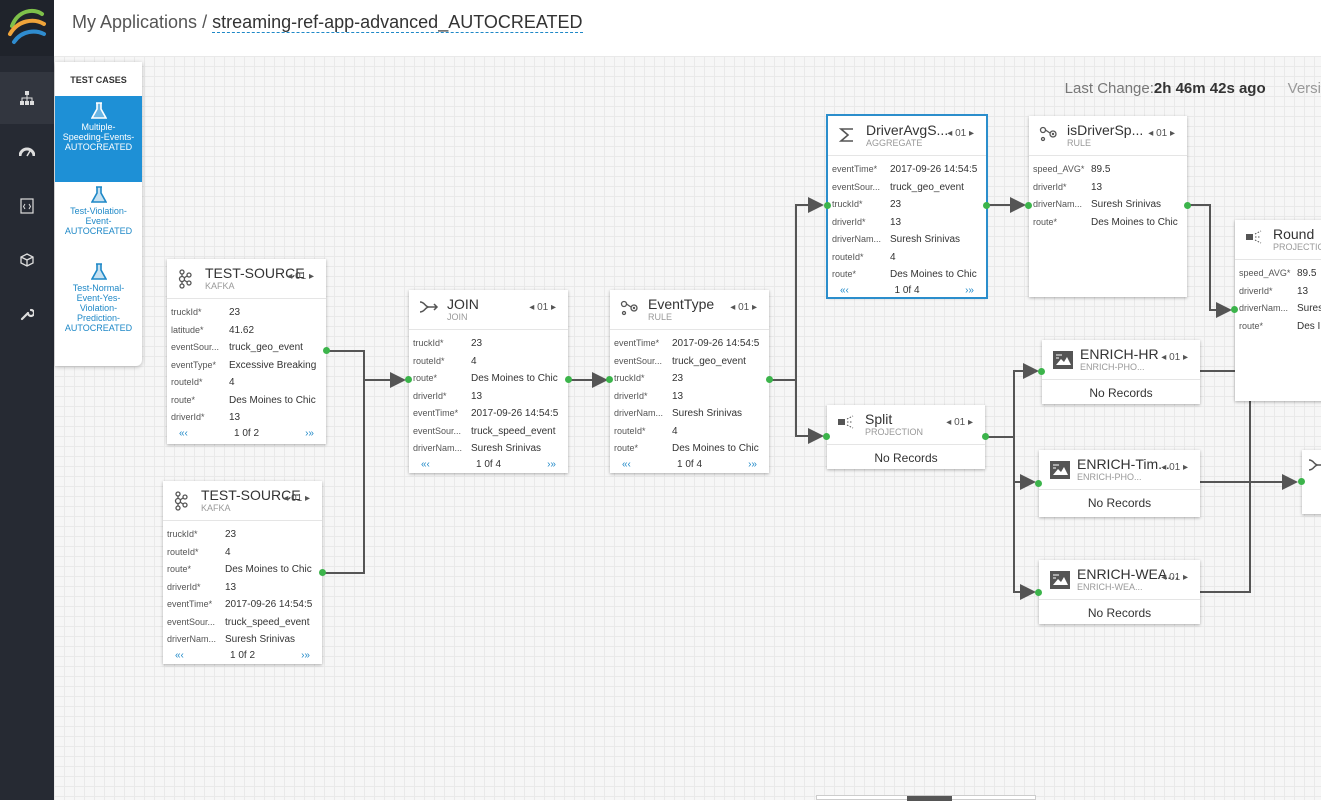 The width and height of the screenshot is (1321, 801). Describe the element at coordinates (98, 110) in the screenshot. I see `flask-icon` at that location.